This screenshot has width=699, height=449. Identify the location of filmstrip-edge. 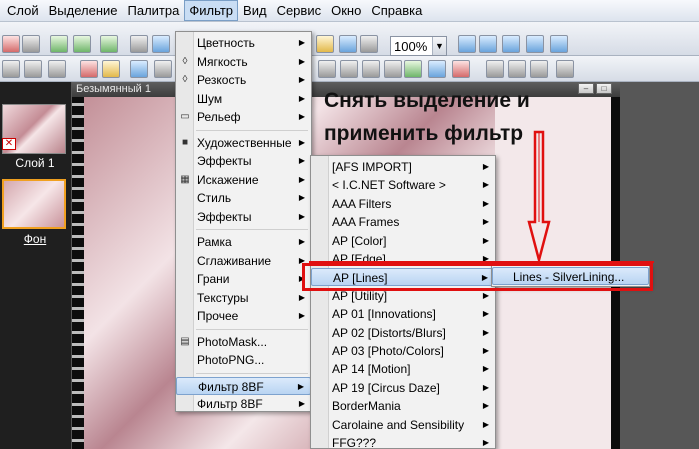
(78, 273).